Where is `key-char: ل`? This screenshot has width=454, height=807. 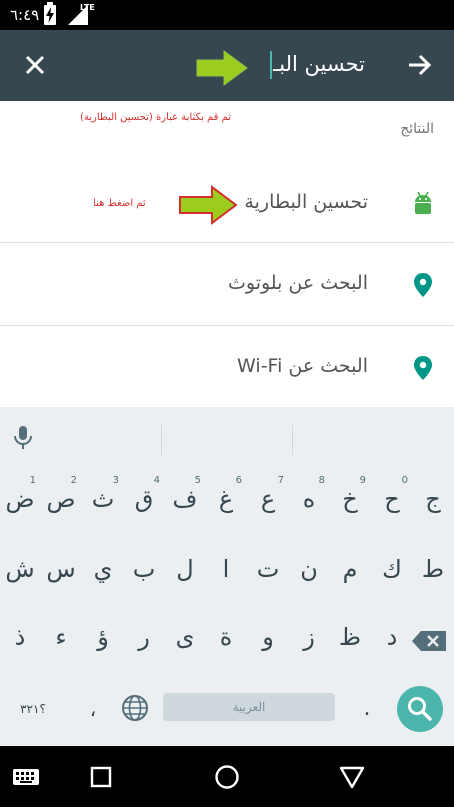 key-char: ل is located at coordinates (185, 569).